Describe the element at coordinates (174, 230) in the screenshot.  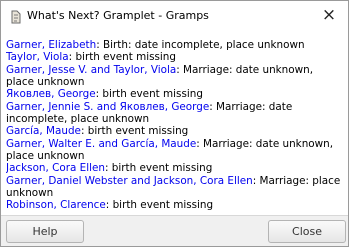
I see `button-bar: Help Close` at that location.